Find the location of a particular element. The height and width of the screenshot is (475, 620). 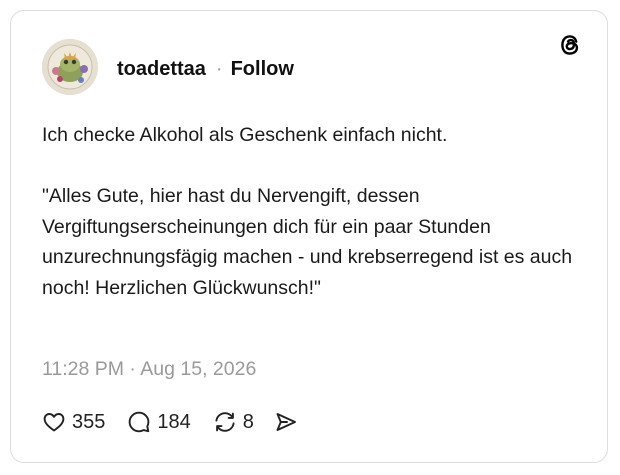

avatar-image is located at coordinates (70, 67).